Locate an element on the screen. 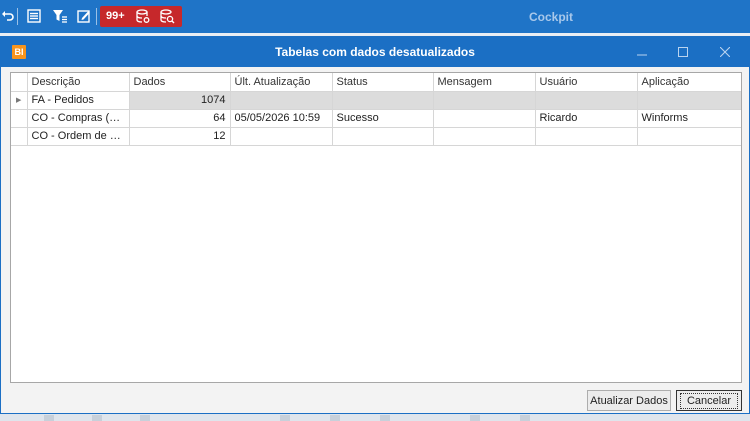 The image size is (750, 421). cell-dados: 64 is located at coordinates (180, 118).